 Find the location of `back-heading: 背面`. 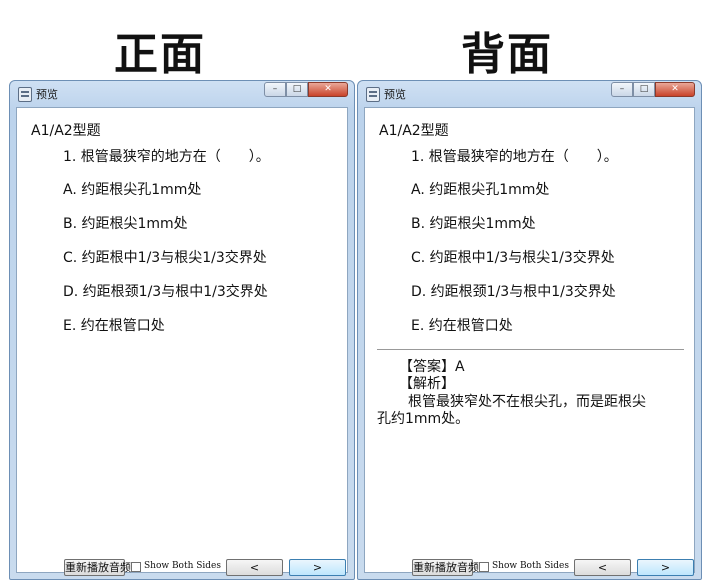

back-heading: 背面 is located at coordinates (507, 54).